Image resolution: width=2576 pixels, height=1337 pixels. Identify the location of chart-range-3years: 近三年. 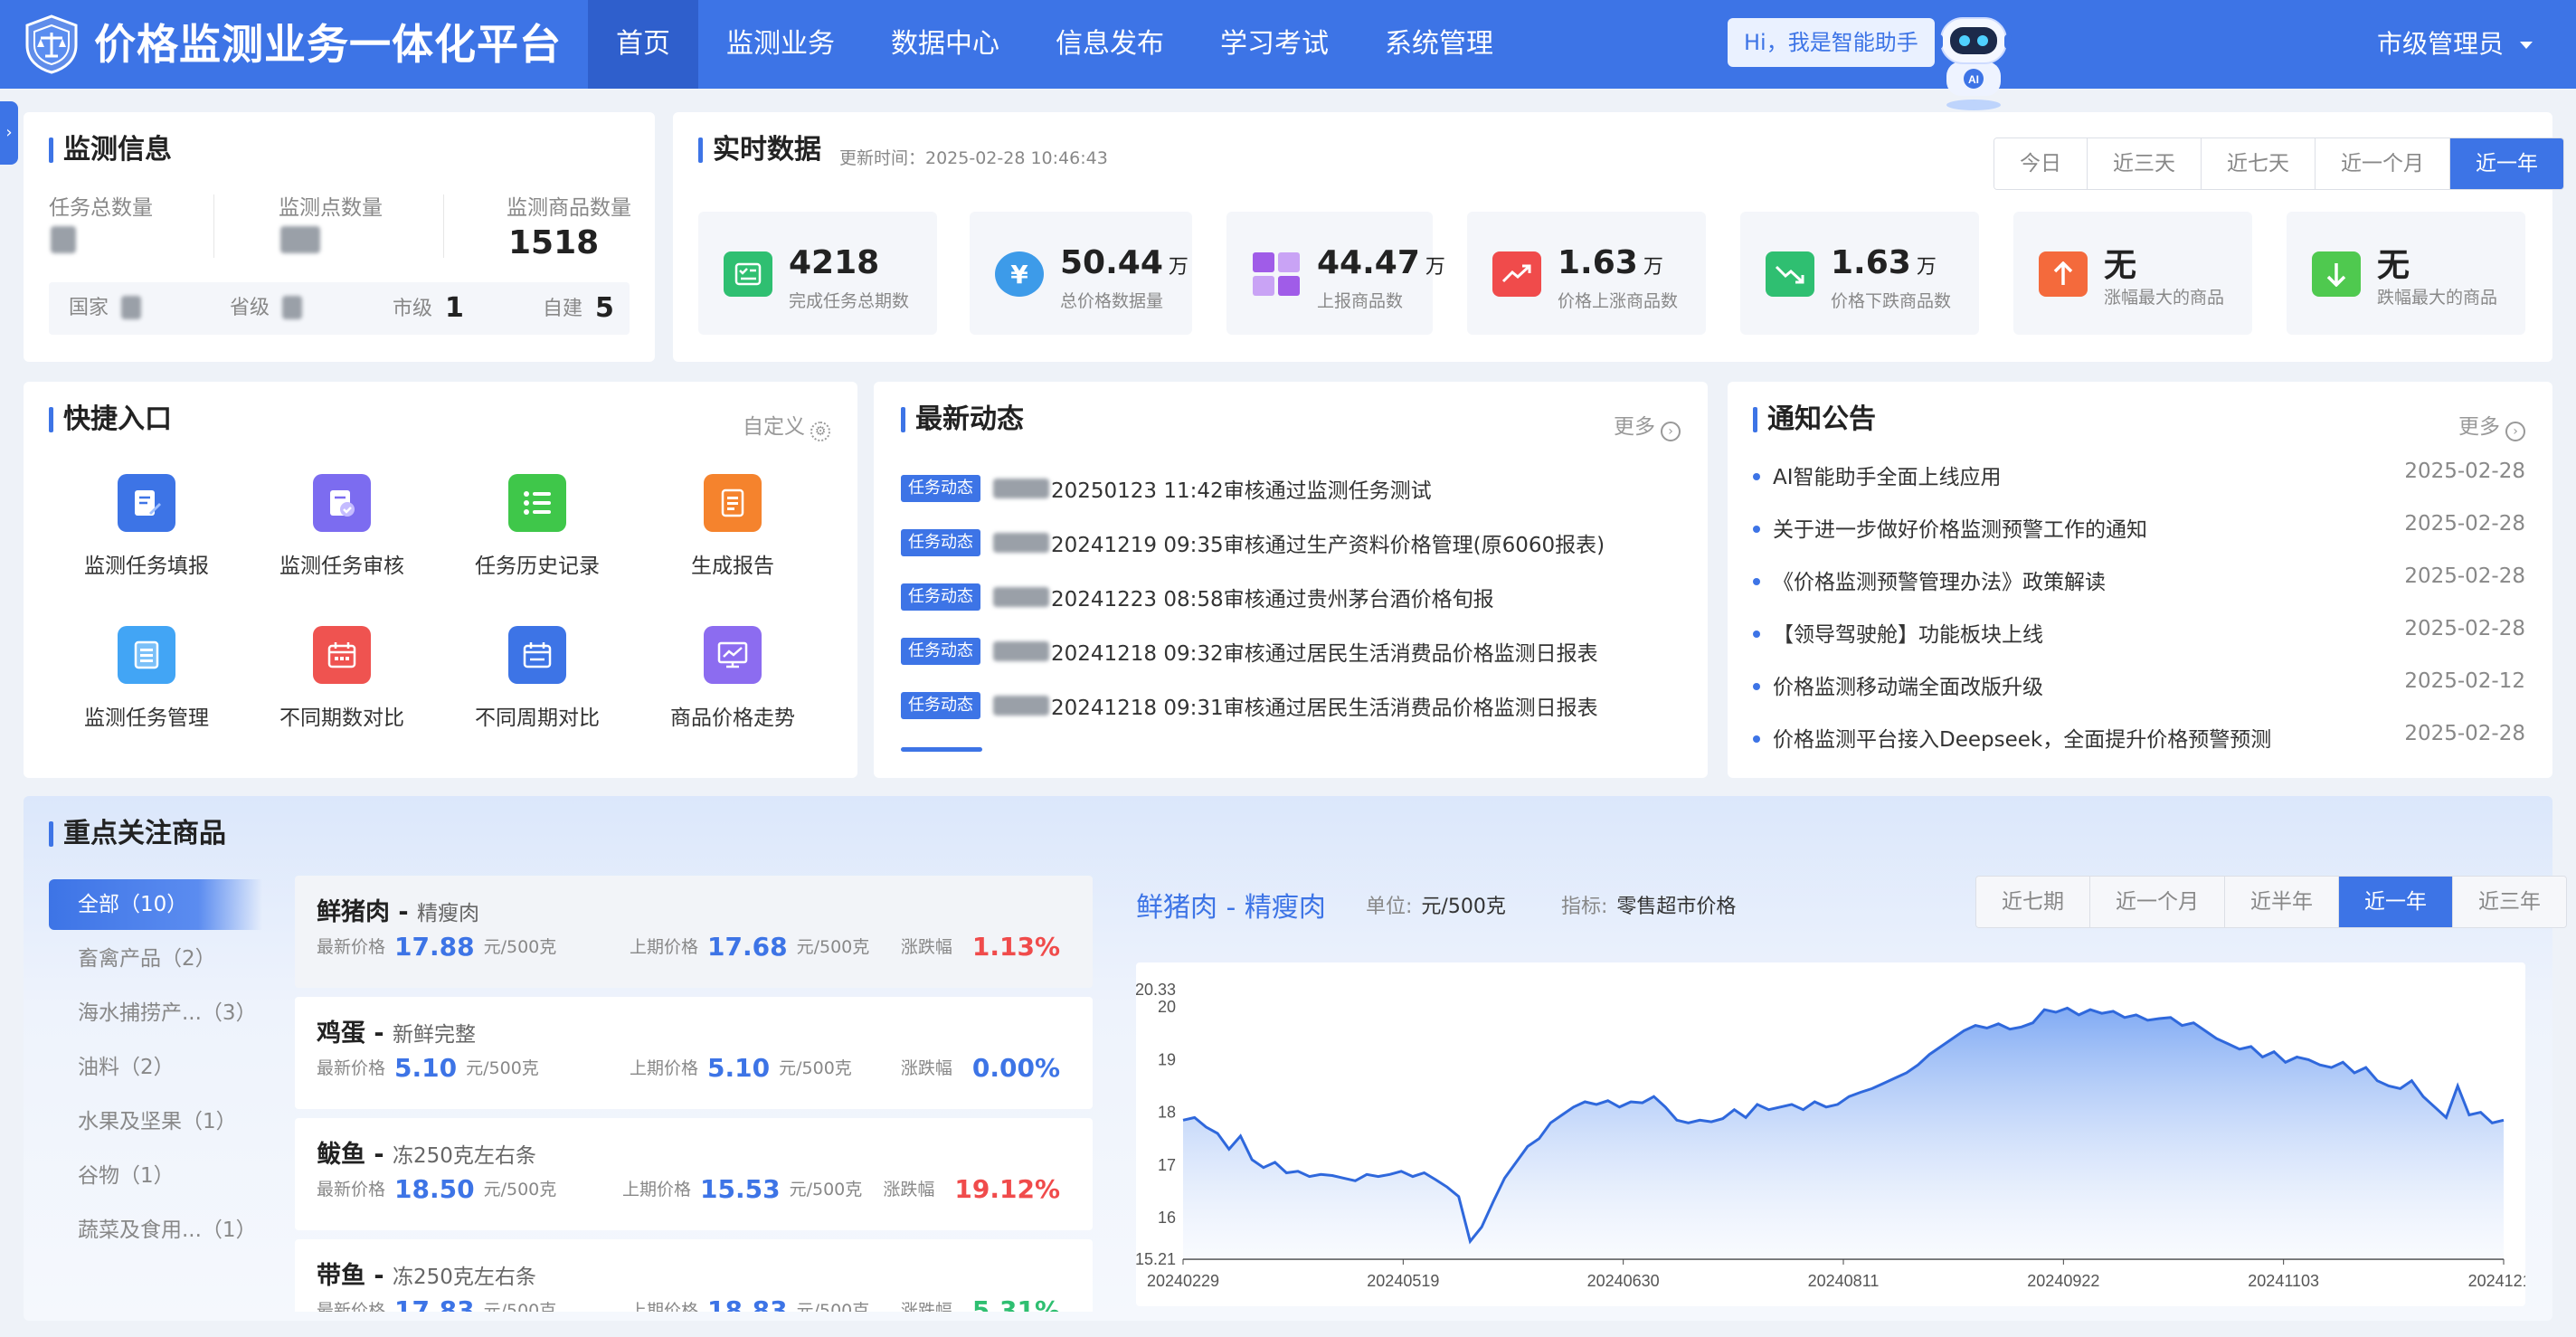
(2509, 902).